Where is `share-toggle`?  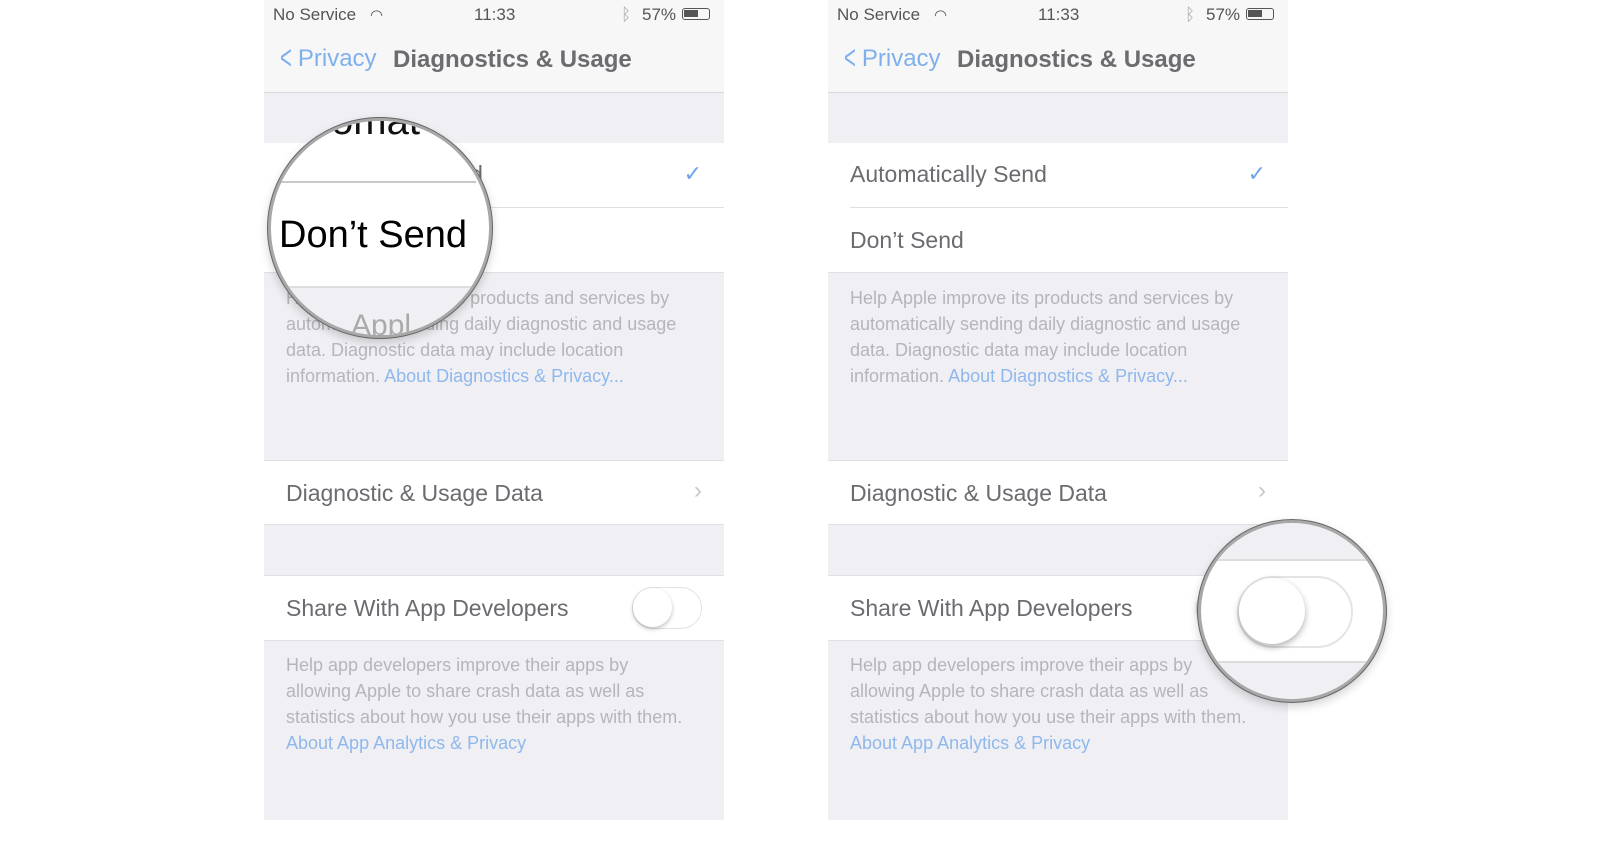 share-toggle is located at coordinates (667, 608).